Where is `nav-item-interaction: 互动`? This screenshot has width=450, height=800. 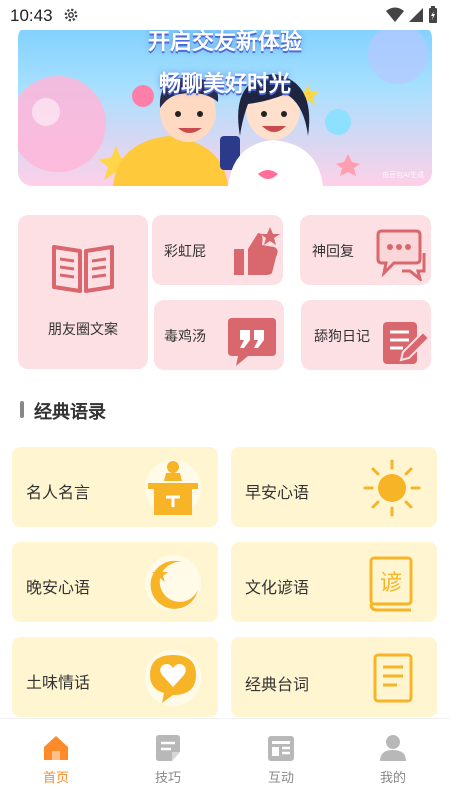
nav-item-interaction: 互动 is located at coordinates (281, 759).